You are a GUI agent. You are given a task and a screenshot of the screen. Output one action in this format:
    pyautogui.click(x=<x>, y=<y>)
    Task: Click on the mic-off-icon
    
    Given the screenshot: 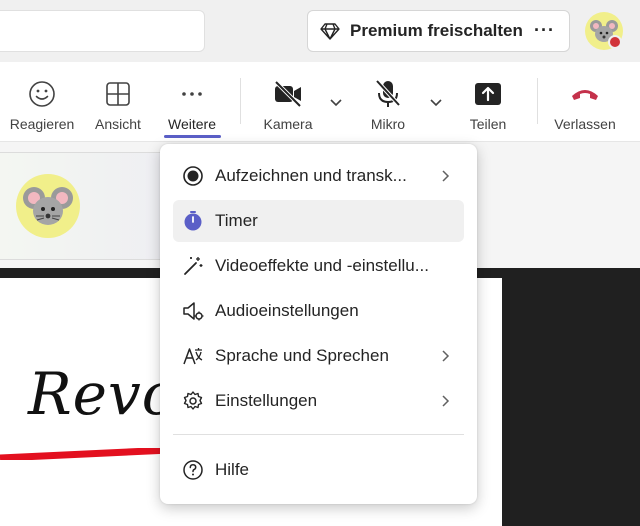 What is the action you would take?
    pyautogui.click(x=388, y=94)
    